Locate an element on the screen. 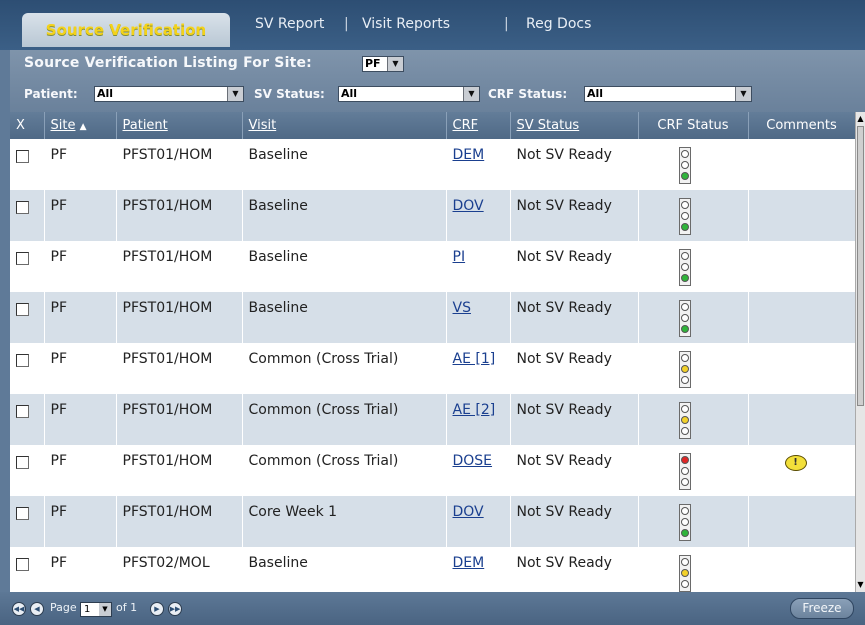 The width and height of the screenshot is (865, 625). scrollbar-thumb is located at coordinates (860, 266).